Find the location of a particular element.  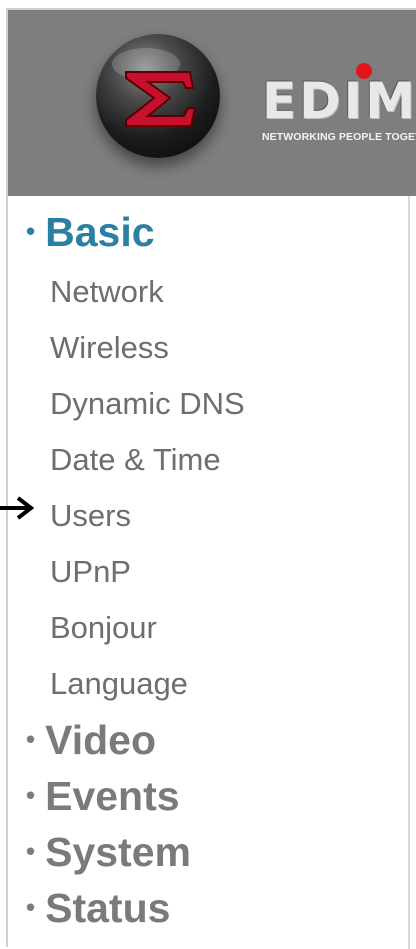

brand-logo: EDIMAX NETWORKING PEOPLE TOGETHER is located at coordinates (339, 109).